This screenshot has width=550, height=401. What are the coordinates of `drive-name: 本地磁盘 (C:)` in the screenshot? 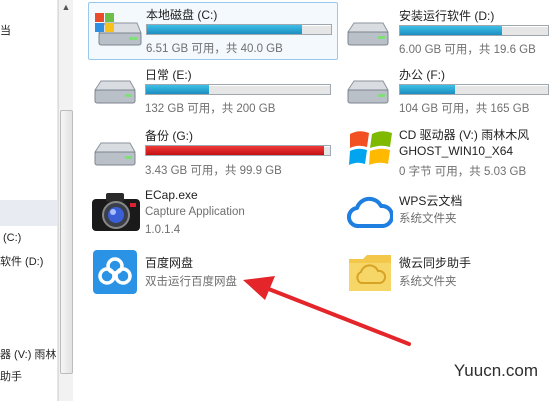 It's located at (182, 15).